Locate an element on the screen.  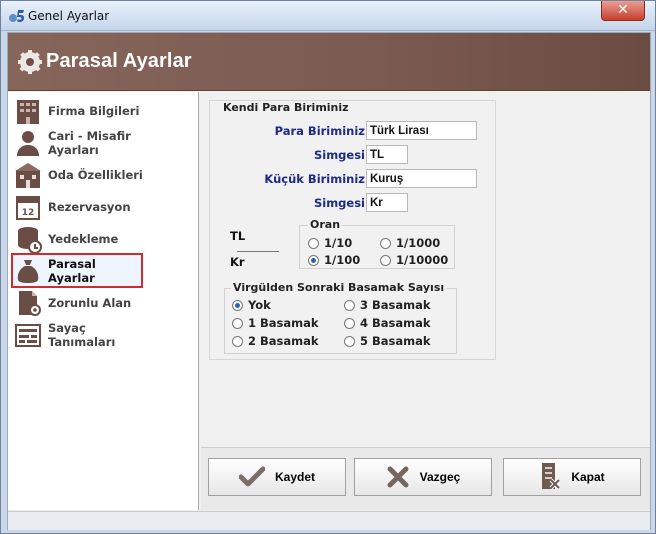
room-icon is located at coordinates (28, 175).